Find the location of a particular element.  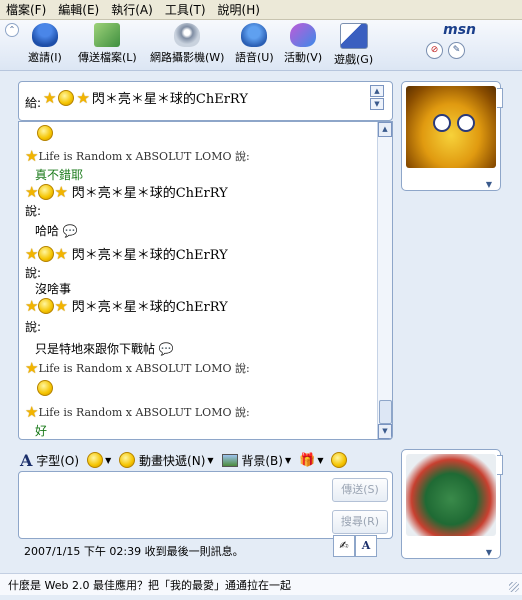

font-button: A 字型(O) is located at coordinates (49, 460).